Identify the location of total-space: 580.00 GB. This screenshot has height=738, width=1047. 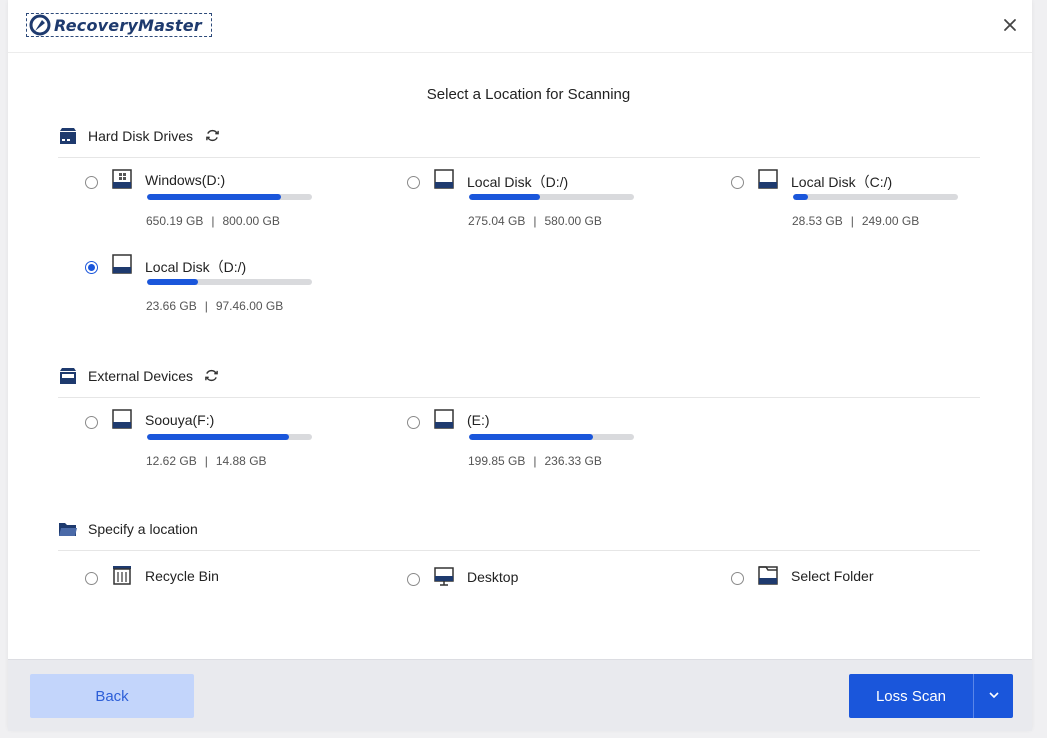
(573, 221).